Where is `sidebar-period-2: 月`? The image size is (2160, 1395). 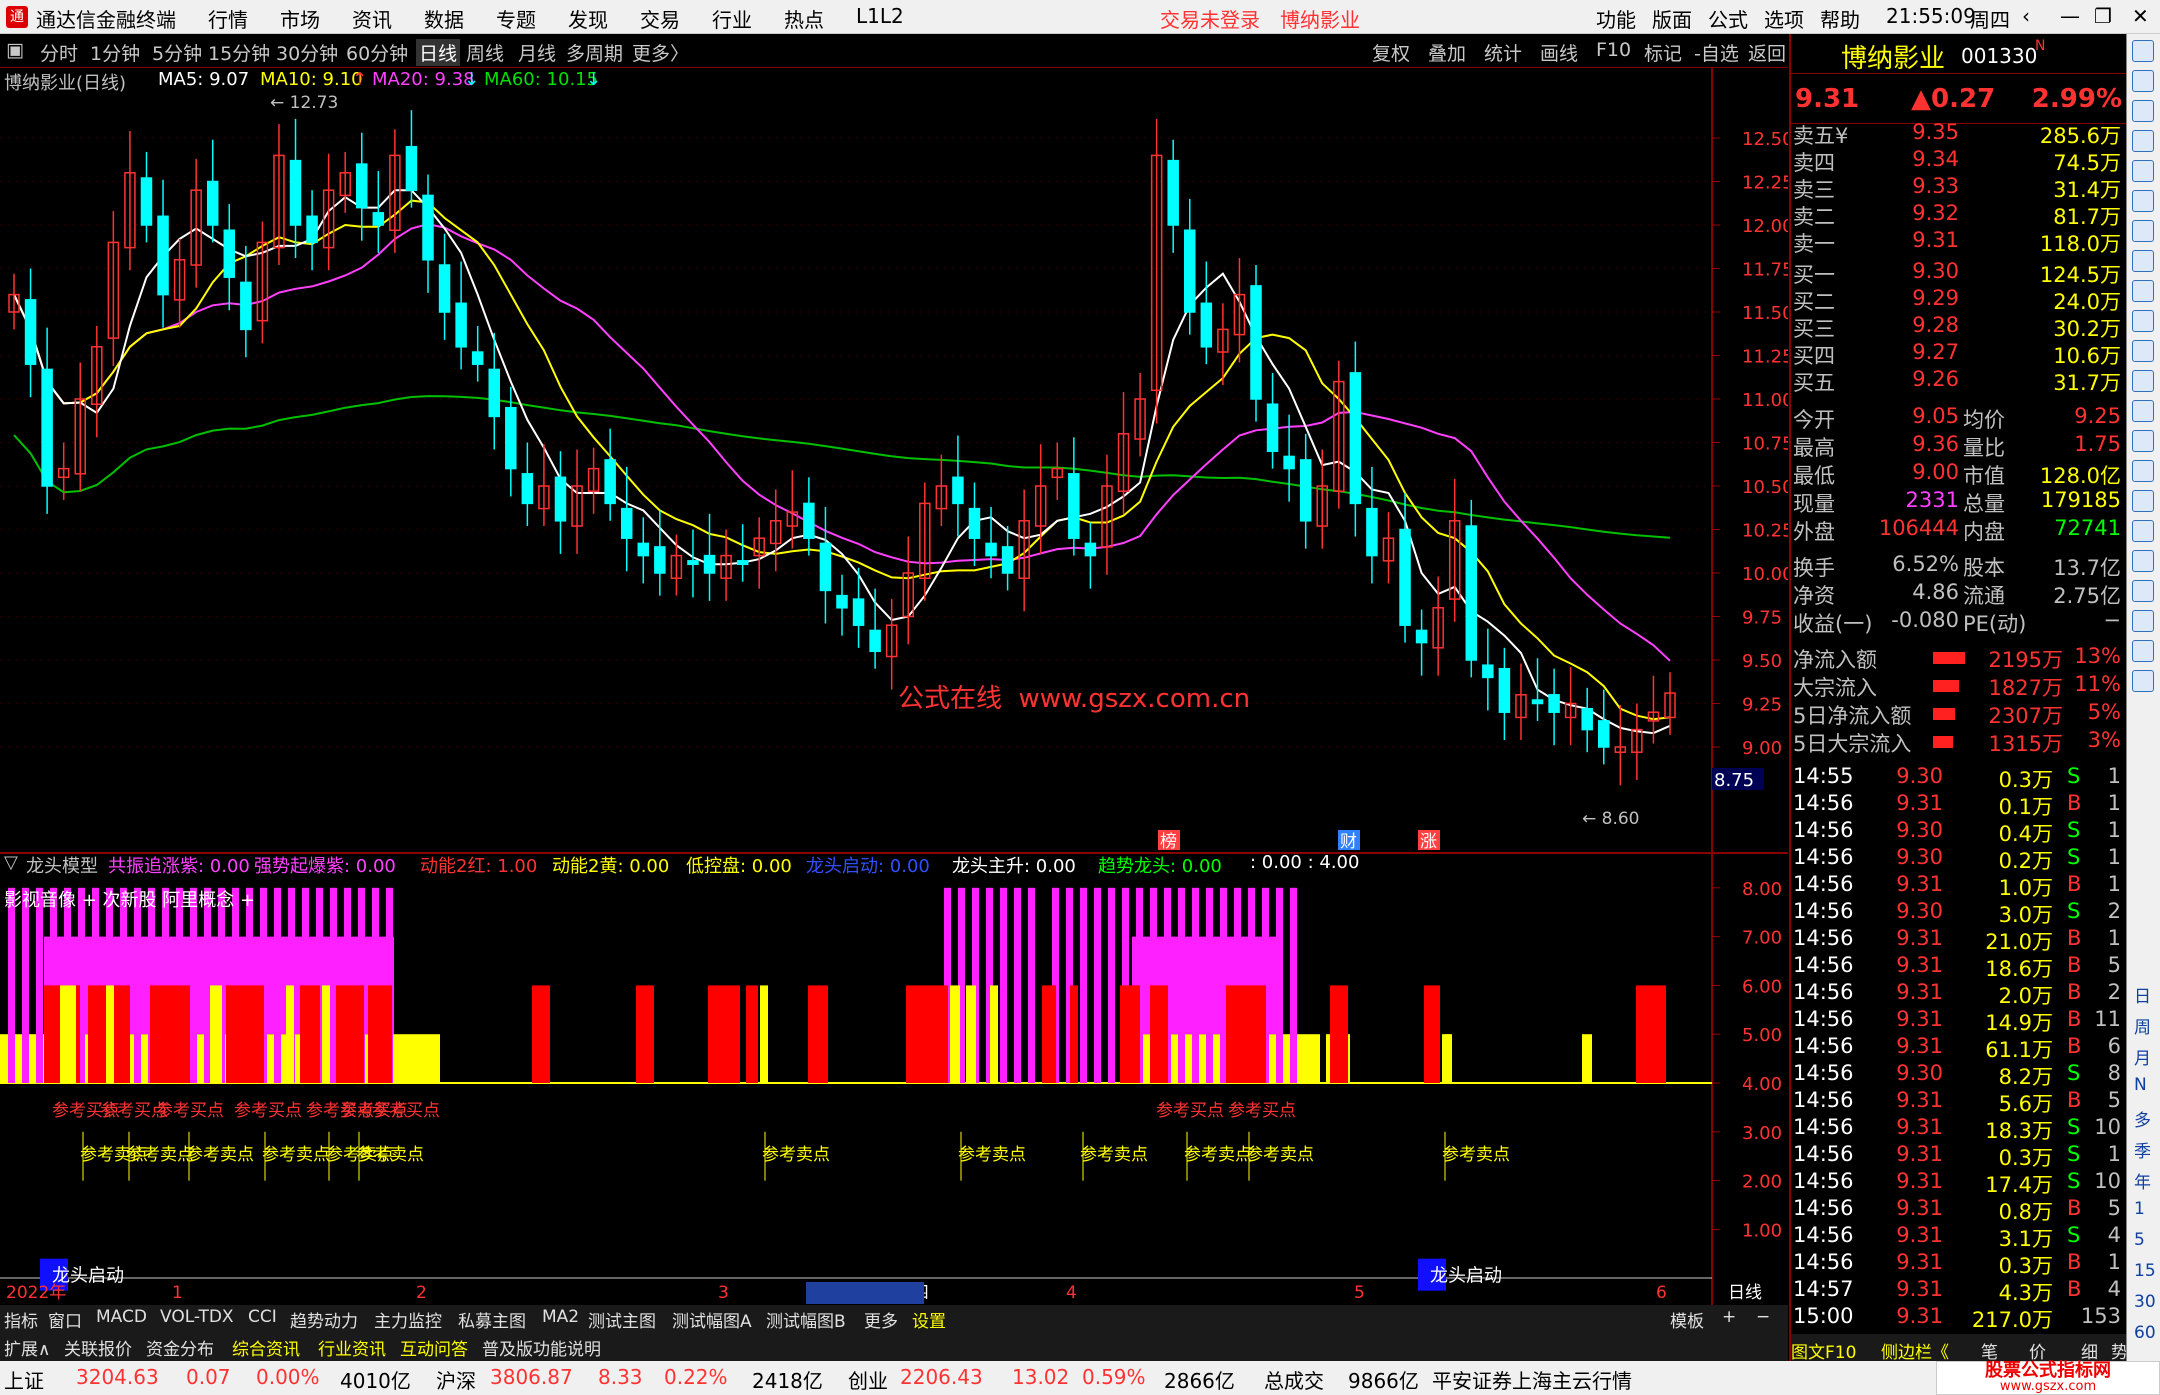 sidebar-period-2: 月 is located at coordinates (2142, 1056).